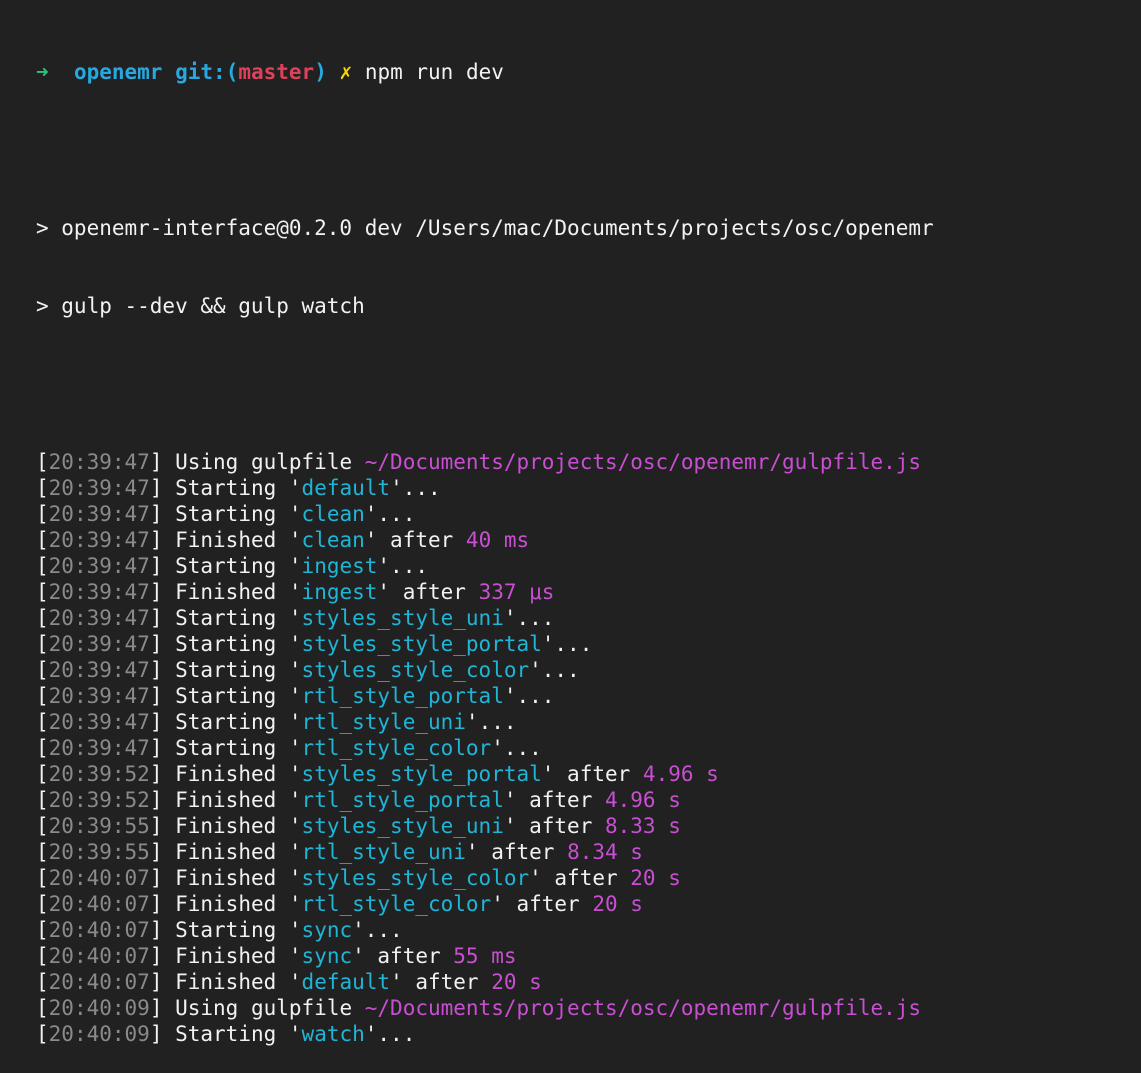 The height and width of the screenshot is (1073, 1141). I want to click on task-duration: 55 ms, so click(485, 956).